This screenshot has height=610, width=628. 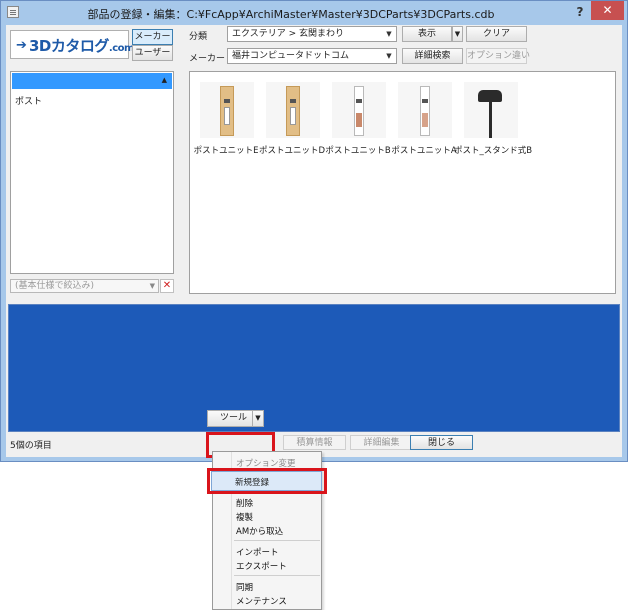 I want to click on maker-select: 福井コンピュータドットコム ▼, so click(x=312, y=56).